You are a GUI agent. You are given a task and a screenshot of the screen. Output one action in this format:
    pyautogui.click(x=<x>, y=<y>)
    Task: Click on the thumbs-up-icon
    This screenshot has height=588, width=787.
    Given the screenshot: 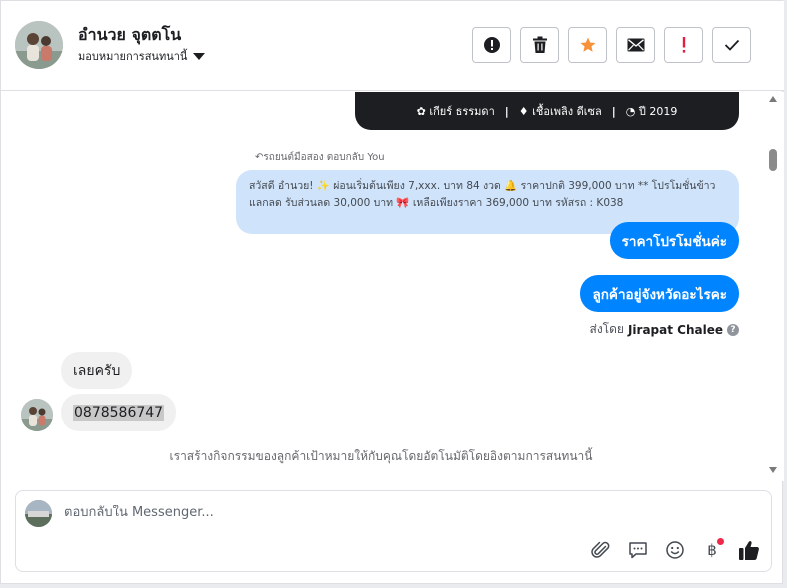 What is the action you would take?
    pyautogui.click(x=749, y=550)
    